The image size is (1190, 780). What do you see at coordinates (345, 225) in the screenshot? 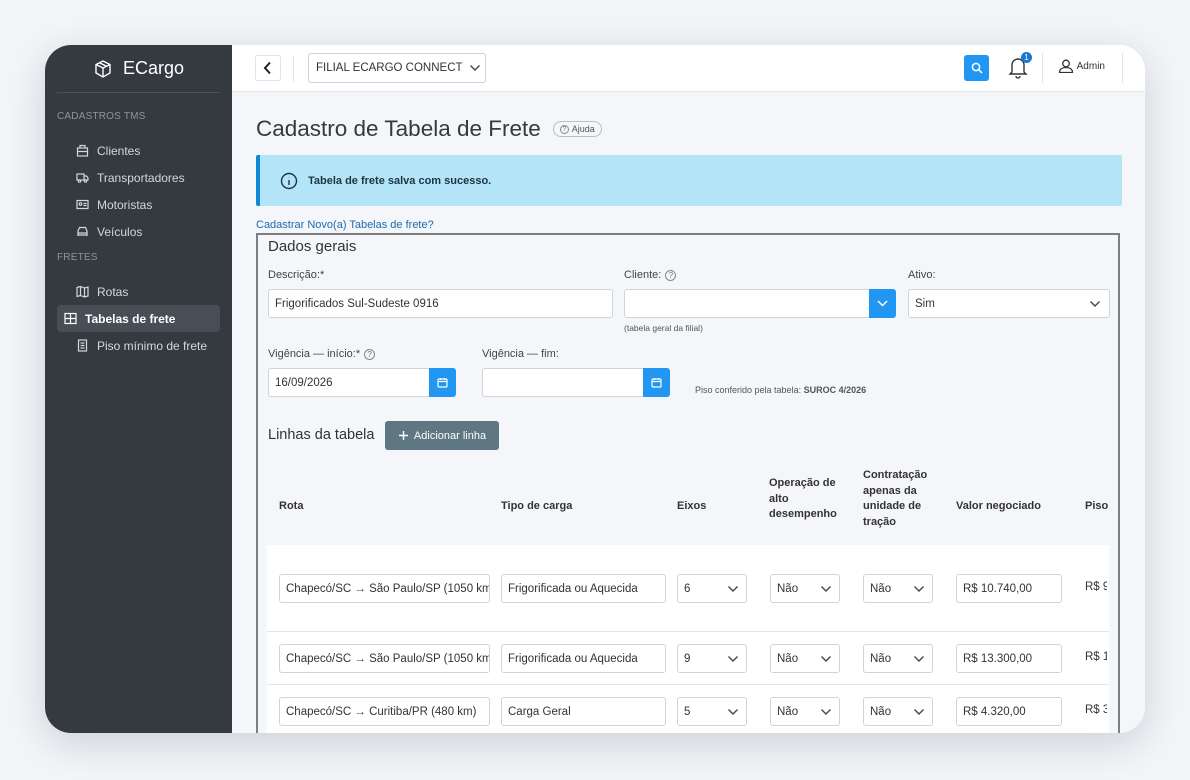
I see `new-record-link: Cadastrar Novo(a) Tabelas de frete?` at bounding box center [345, 225].